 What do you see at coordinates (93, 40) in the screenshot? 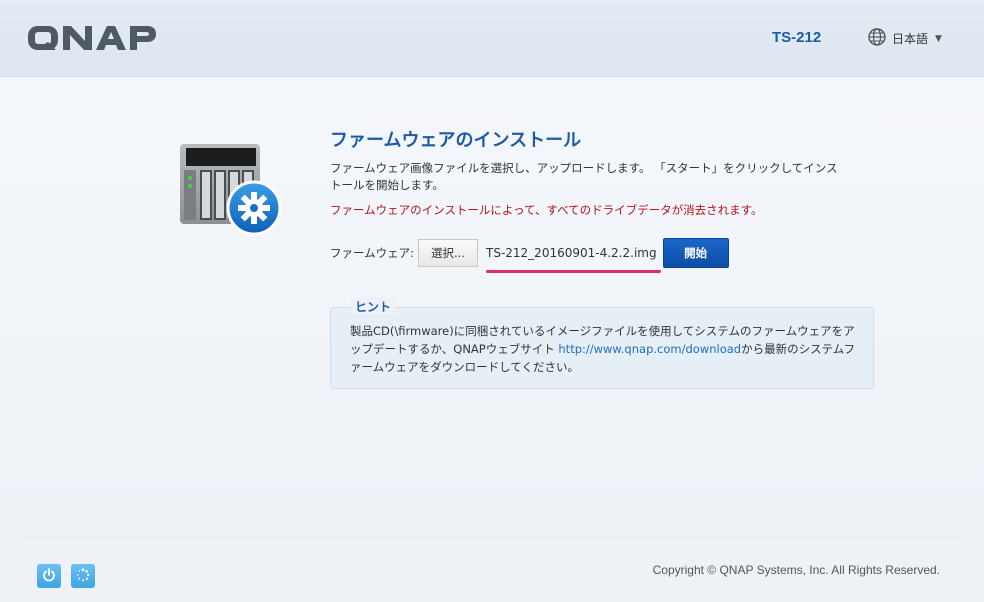
I see `qnap-logo` at bounding box center [93, 40].